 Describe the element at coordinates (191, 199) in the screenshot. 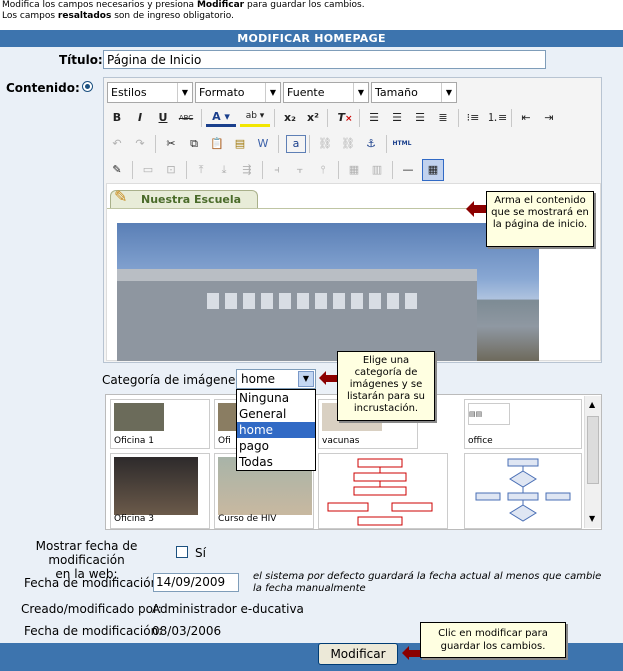

I see `tab-label: Nuestra Escuela` at that location.